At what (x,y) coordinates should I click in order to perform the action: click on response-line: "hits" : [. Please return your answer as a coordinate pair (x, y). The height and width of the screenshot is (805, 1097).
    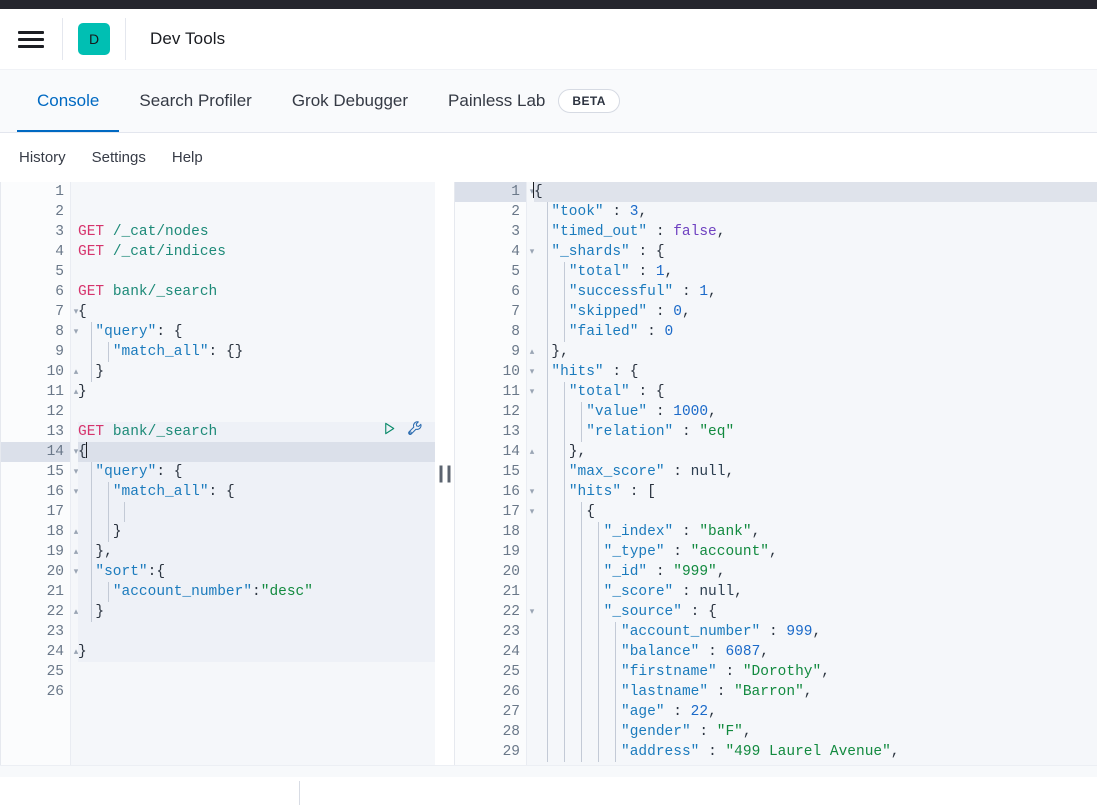
    Looking at the image, I should click on (815, 492).